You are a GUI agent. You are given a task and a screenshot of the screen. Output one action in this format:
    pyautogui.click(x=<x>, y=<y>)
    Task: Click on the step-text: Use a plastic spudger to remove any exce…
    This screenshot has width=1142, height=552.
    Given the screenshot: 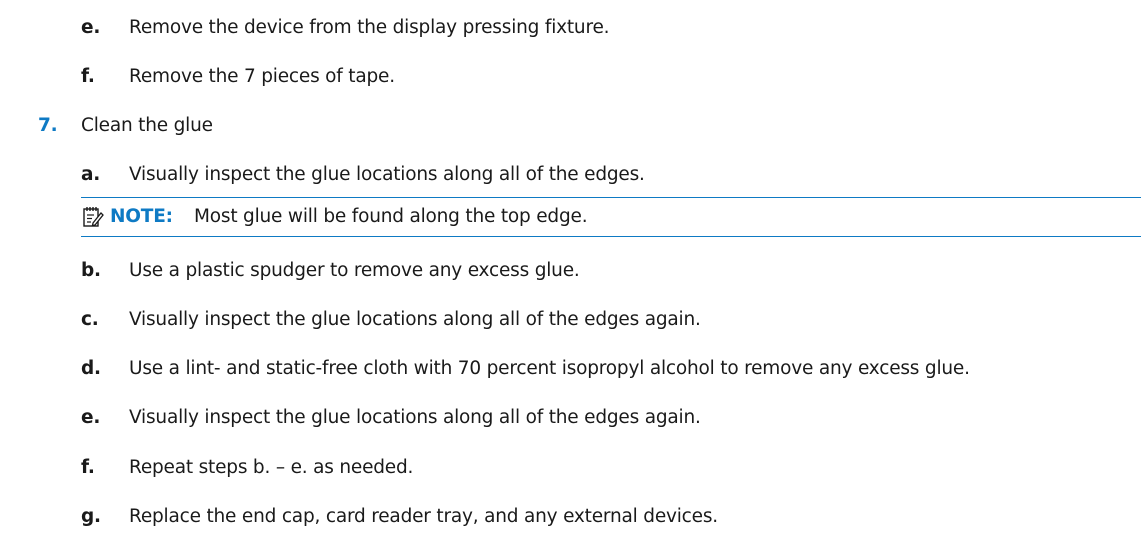 What is the action you would take?
    pyautogui.click(x=354, y=270)
    